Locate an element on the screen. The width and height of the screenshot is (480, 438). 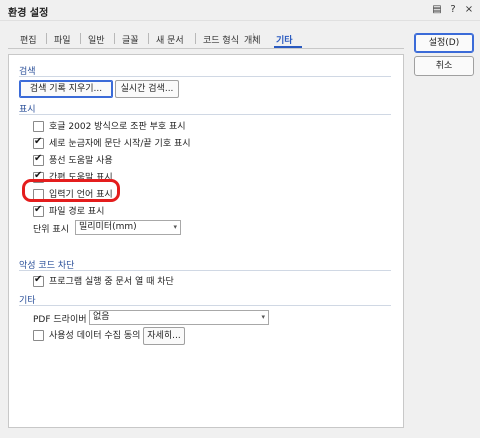
tab-bar: 편집 파일 일반 글꼴 새 문서 코드 형식 기타 개체 is located at coordinates (206, 38).